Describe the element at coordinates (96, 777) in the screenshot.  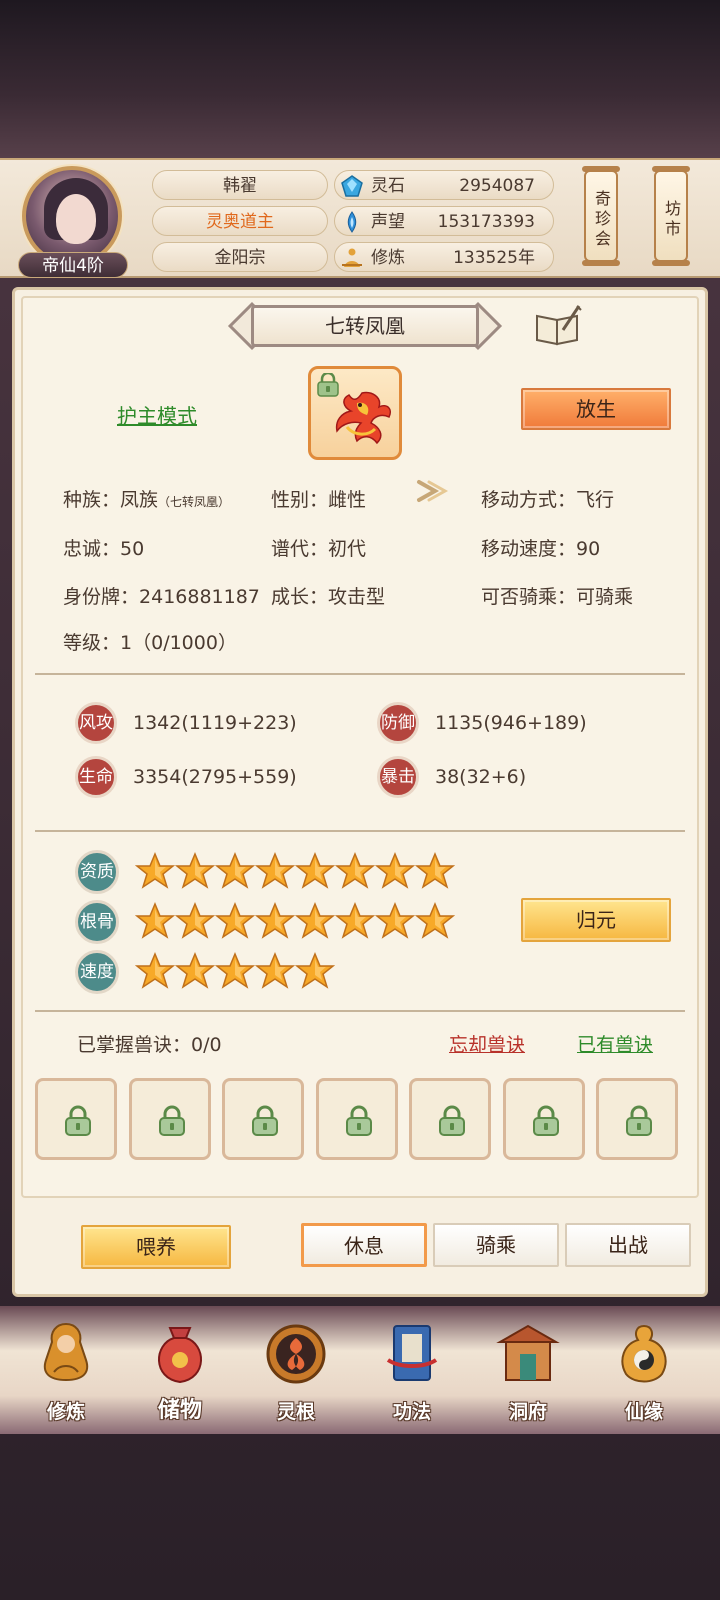
I see `stat-badge-hp: 生命` at that location.